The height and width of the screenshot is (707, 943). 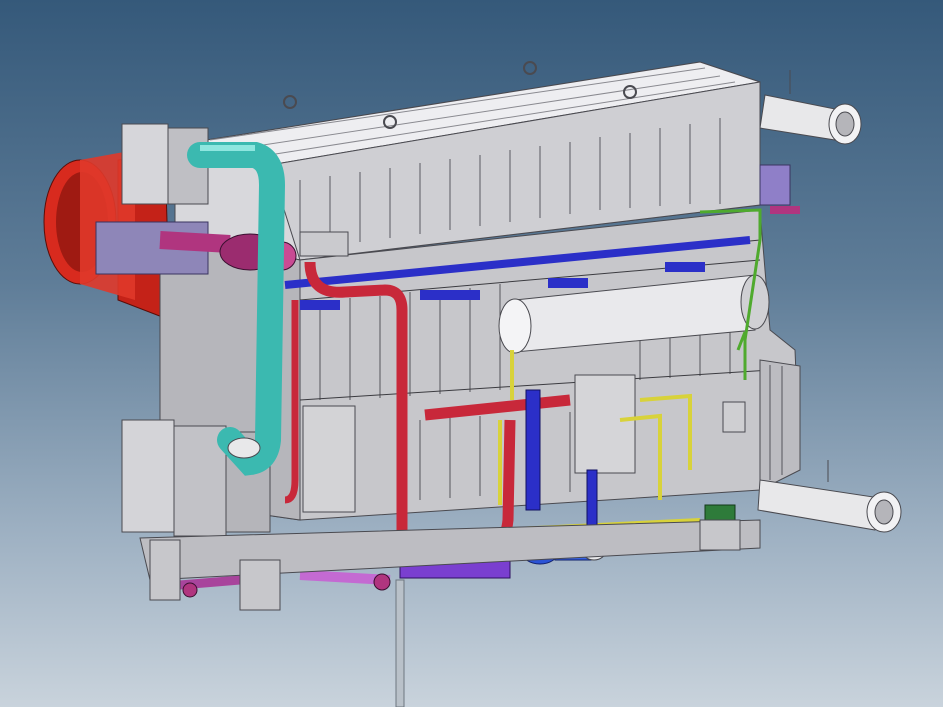 What do you see at coordinates (780, 425) in the screenshot?
I see `right-end-box` at bounding box center [780, 425].